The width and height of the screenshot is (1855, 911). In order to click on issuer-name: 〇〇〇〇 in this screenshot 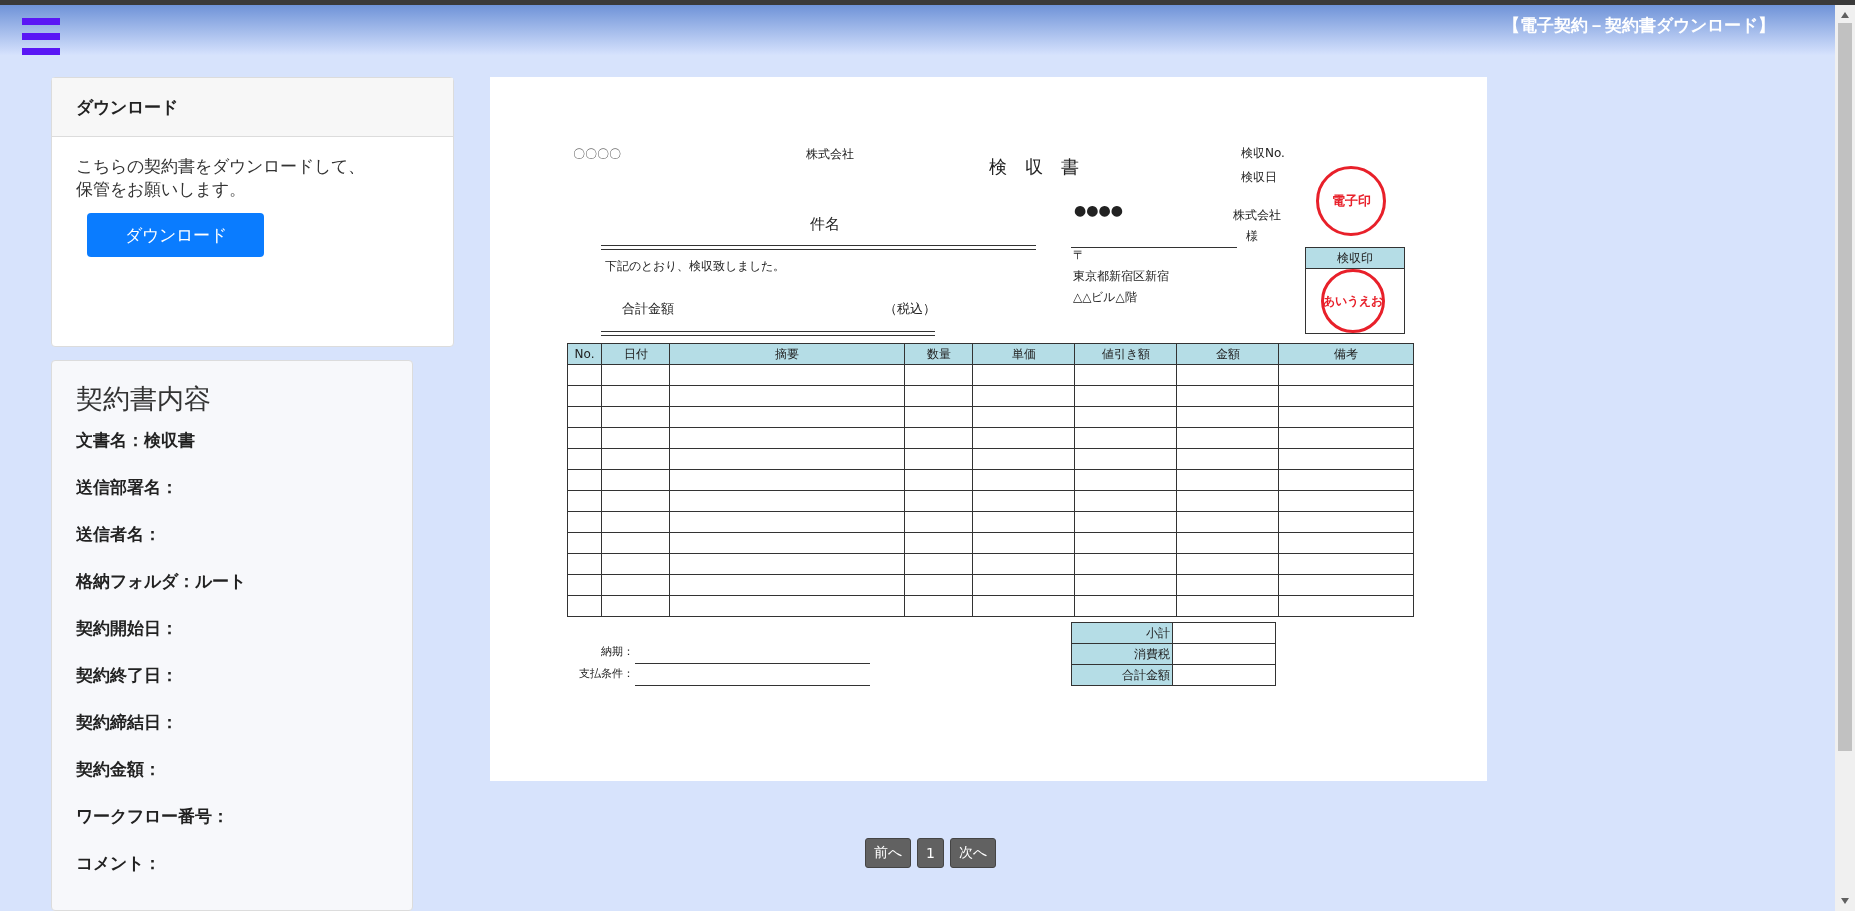, I will do `click(597, 154)`.